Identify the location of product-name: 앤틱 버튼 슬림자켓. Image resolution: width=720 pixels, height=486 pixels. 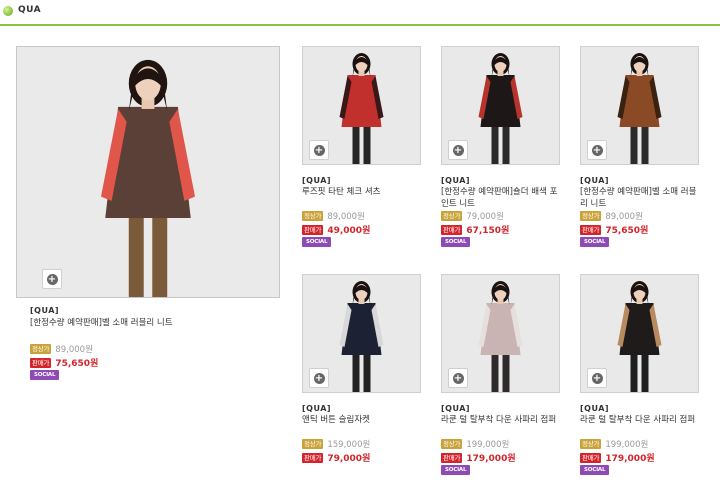
(362, 420).